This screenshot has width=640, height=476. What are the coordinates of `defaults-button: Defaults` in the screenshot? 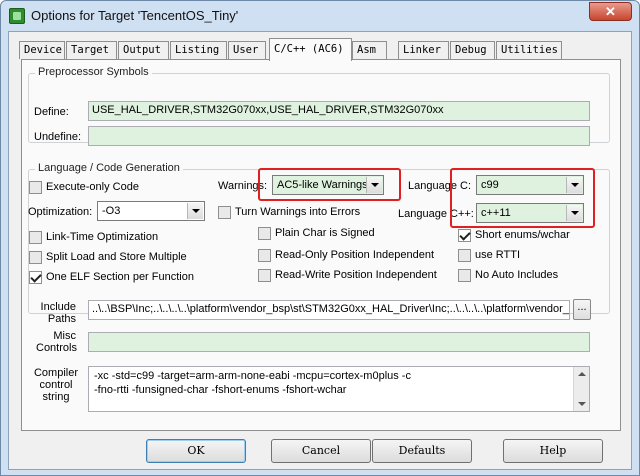 It's located at (422, 451).